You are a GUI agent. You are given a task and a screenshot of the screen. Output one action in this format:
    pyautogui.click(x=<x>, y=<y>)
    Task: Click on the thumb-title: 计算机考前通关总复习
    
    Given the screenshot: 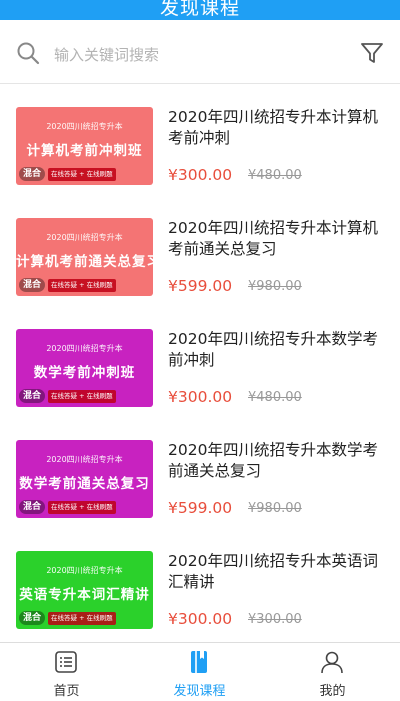 What is the action you would take?
    pyautogui.click(x=84, y=262)
    